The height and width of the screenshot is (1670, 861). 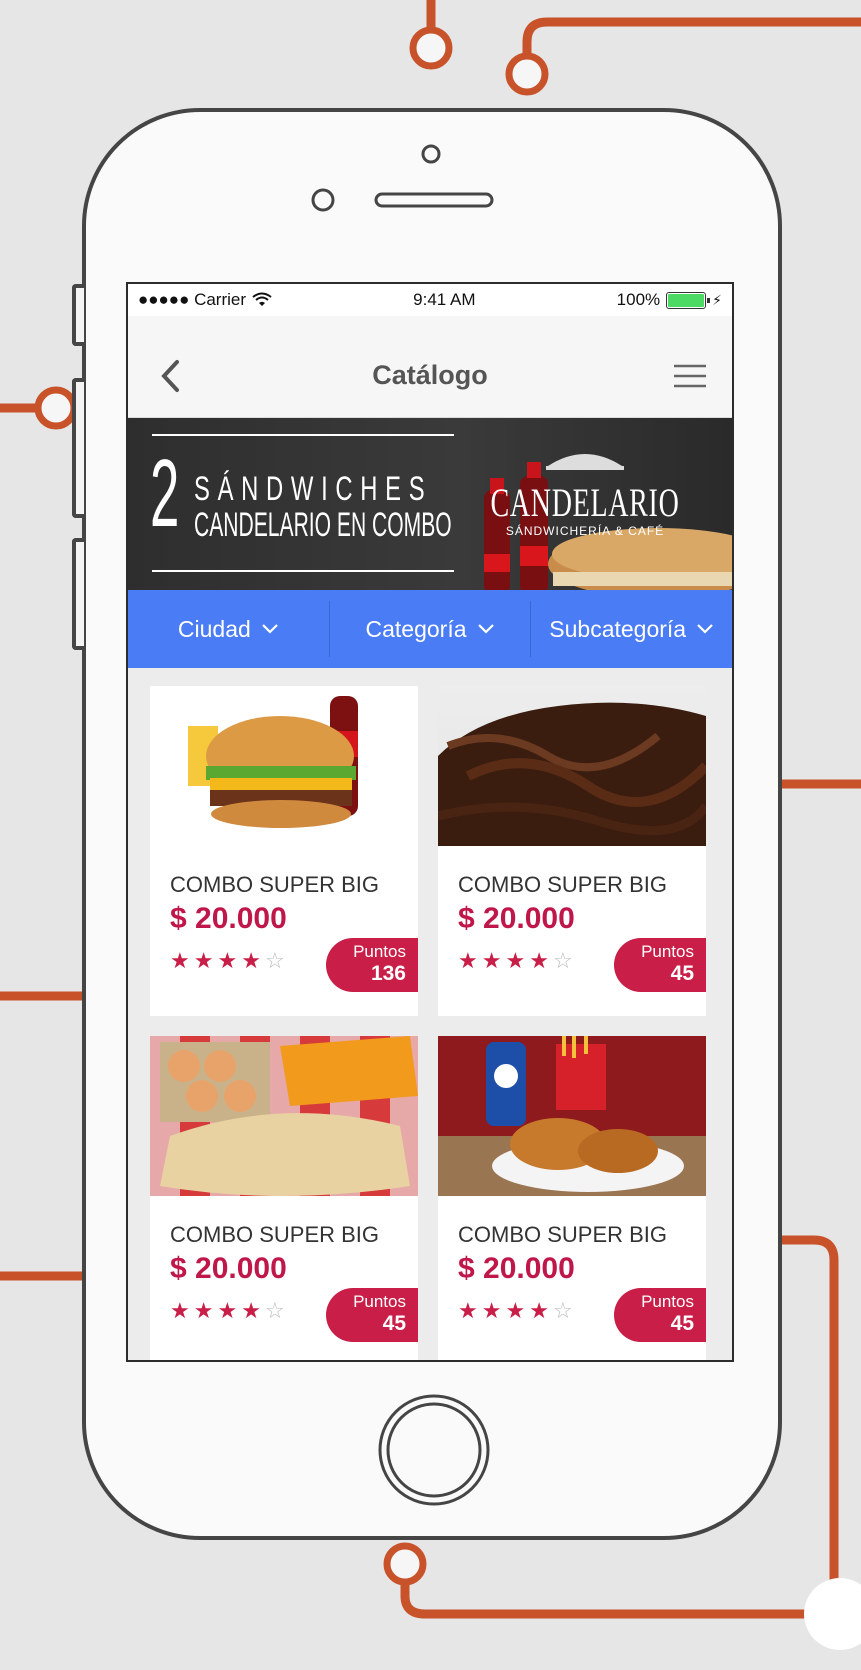 I want to click on brand-logo: CANDELARIO SÁNDWICHERÍA & CAFÉ, so click(x=585, y=493).